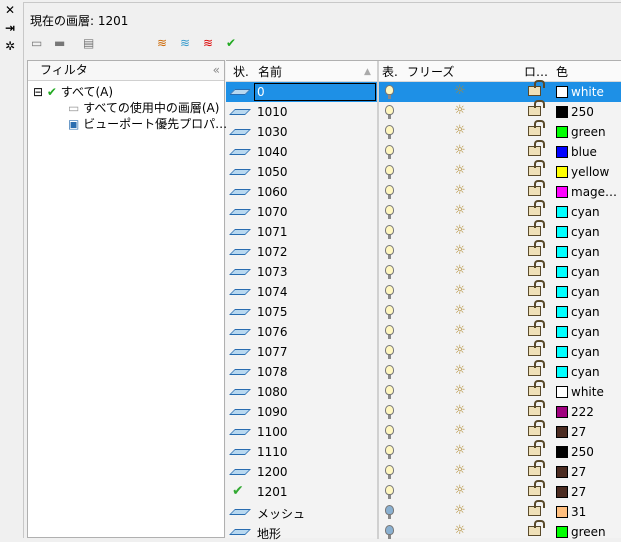 The image size is (621, 542). I want to click on layer-row: 1071 ☼ cyan, so click(423, 231).